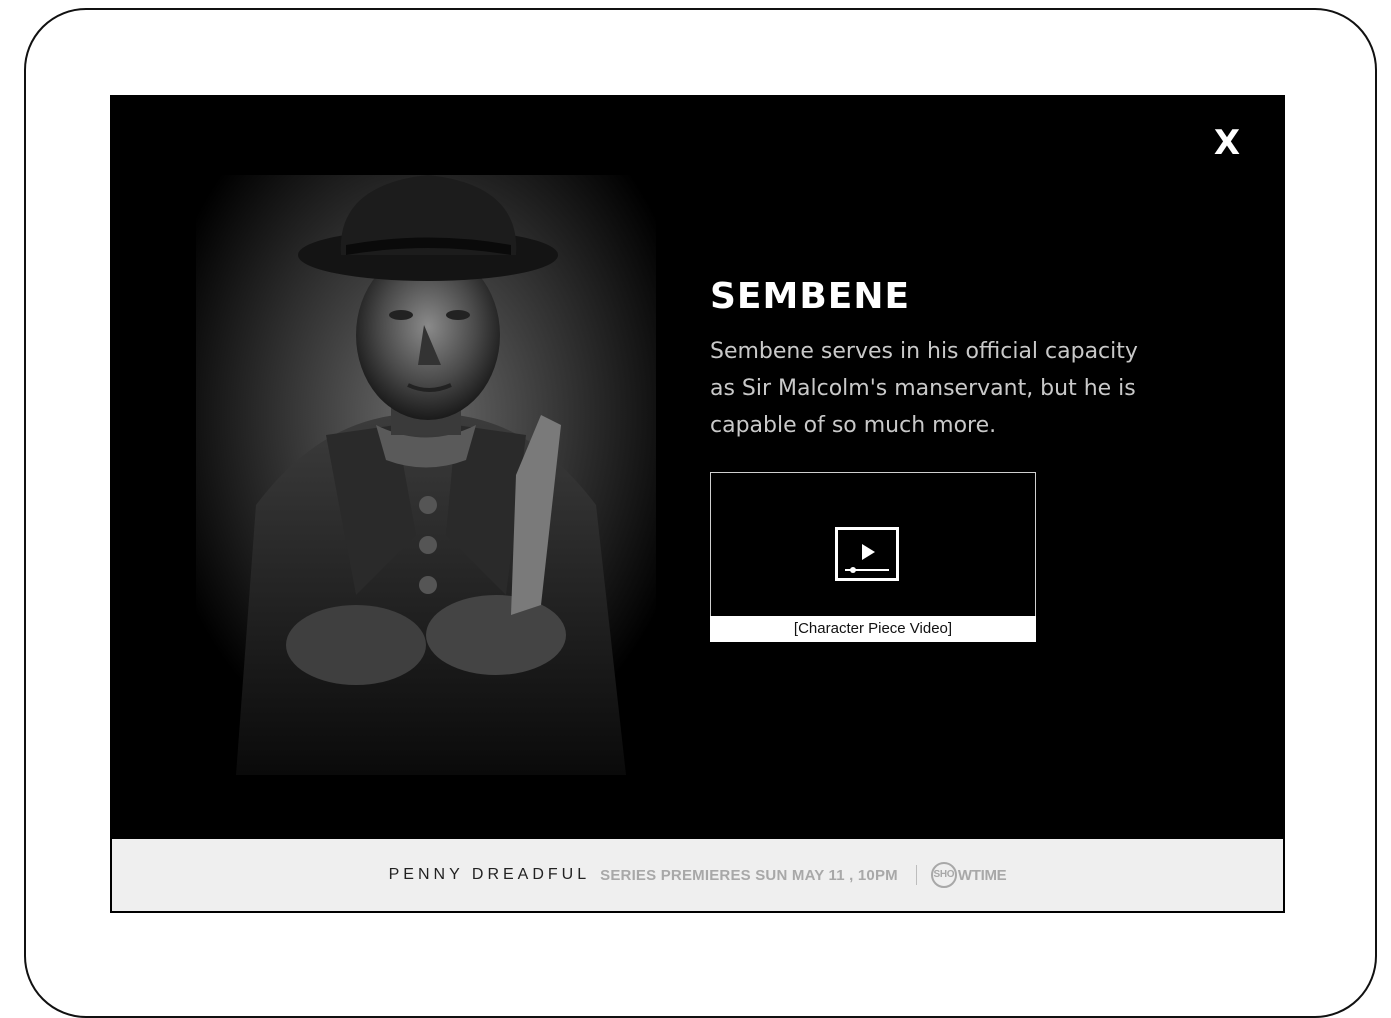 This screenshot has height=1018, width=1391. I want to click on video-play-icon, so click(867, 554).